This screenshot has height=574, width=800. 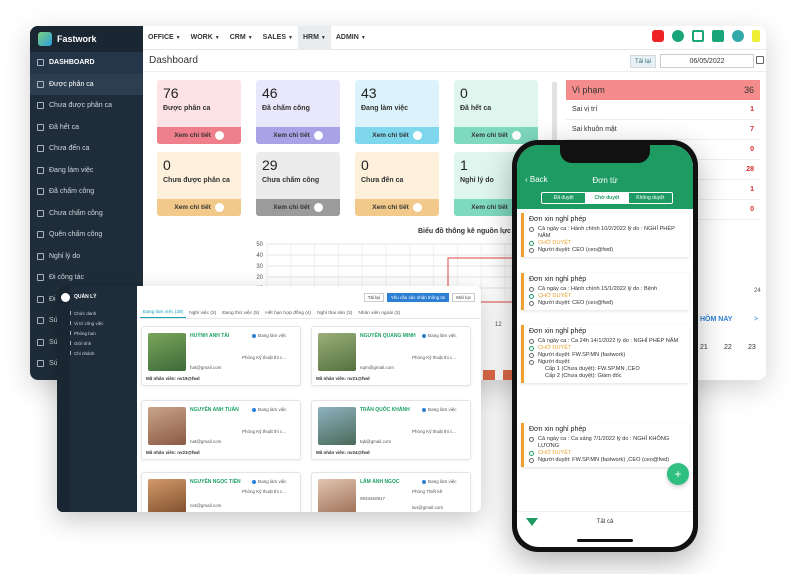 I want to click on hr-sub-label: Giới tính, so click(x=83, y=343).